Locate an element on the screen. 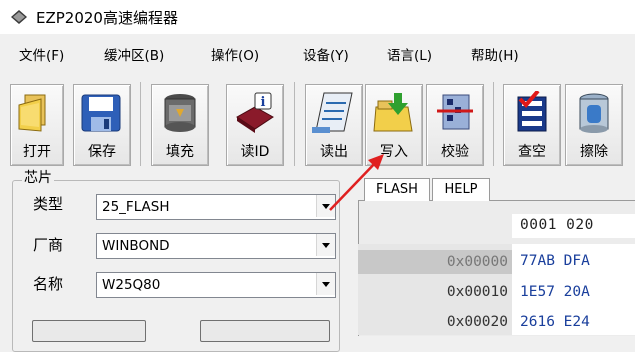  tab-help: HELP is located at coordinates (461, 189).